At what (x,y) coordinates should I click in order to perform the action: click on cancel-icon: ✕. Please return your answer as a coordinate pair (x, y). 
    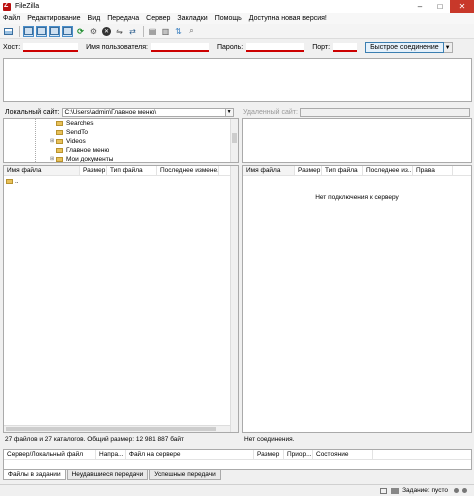
    Looking at the image, I should click on (106, 31).